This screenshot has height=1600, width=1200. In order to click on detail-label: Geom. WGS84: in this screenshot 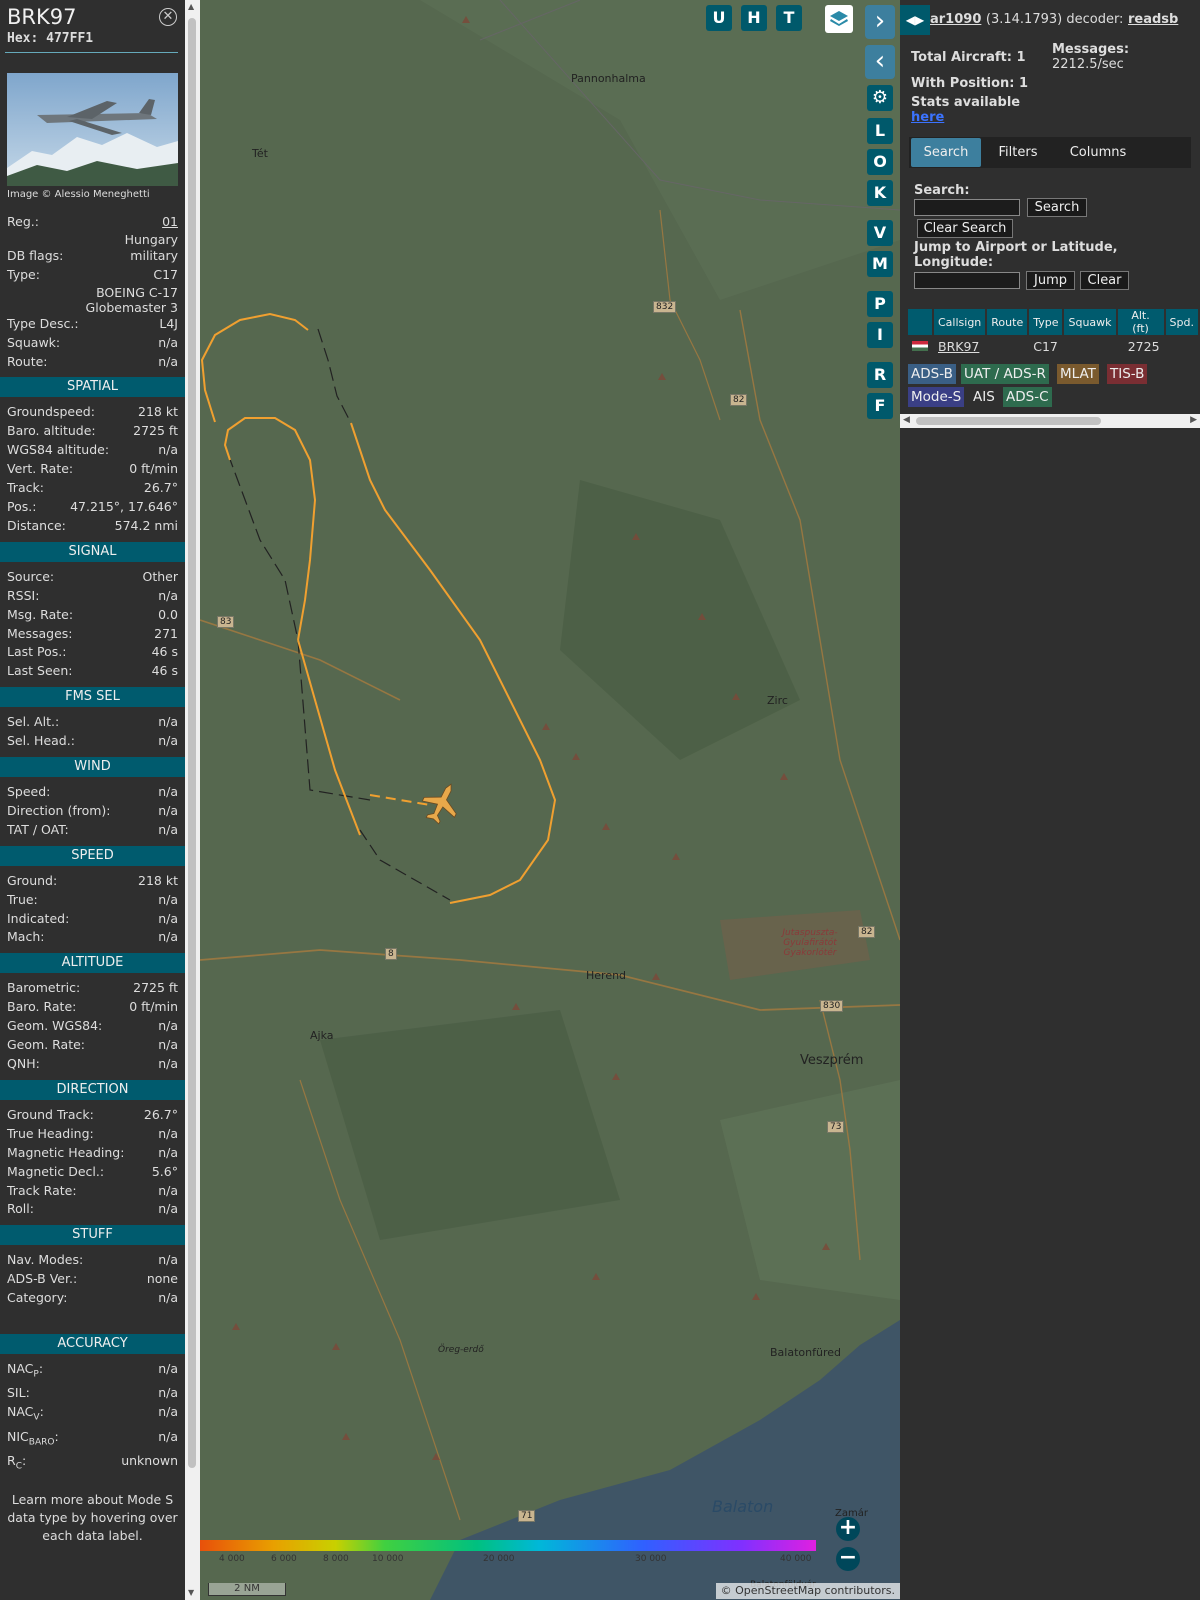, I will do `click(54, 1026)`.